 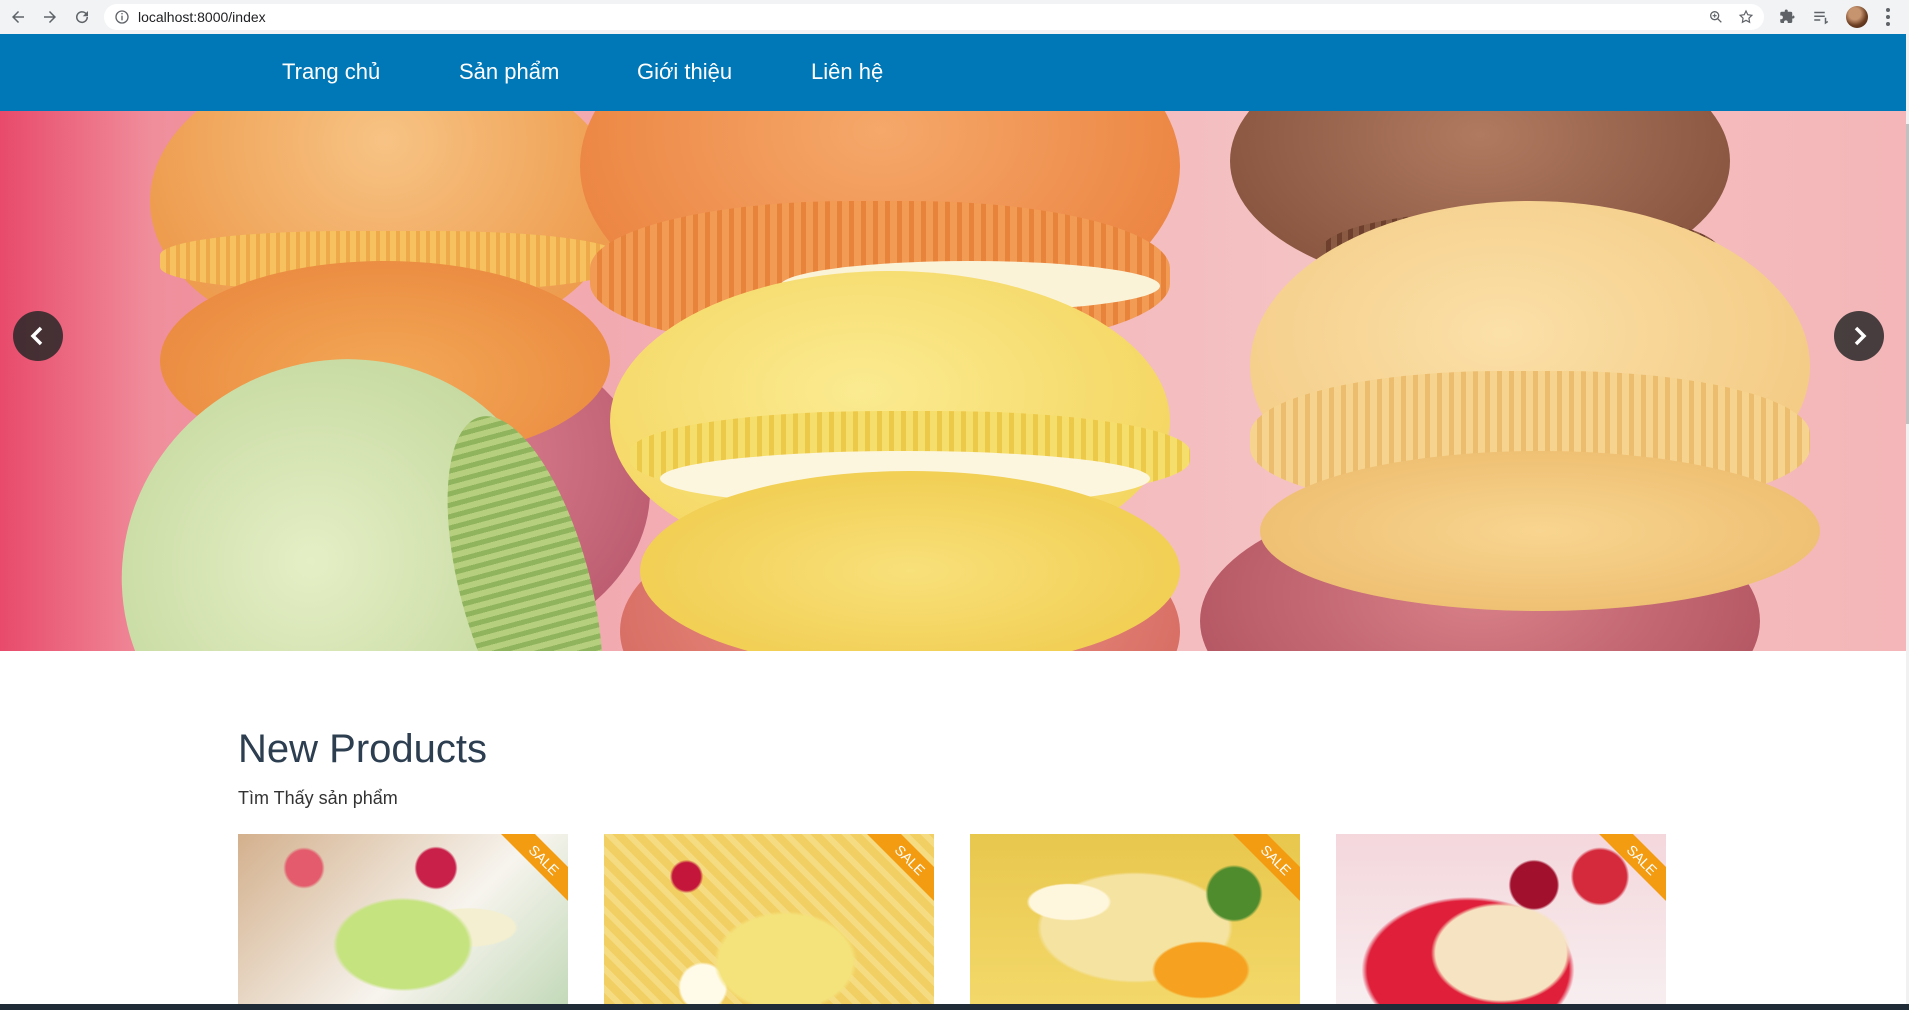 I want to click on url-text: localhost:8000/index, so click(x=202, y=17).